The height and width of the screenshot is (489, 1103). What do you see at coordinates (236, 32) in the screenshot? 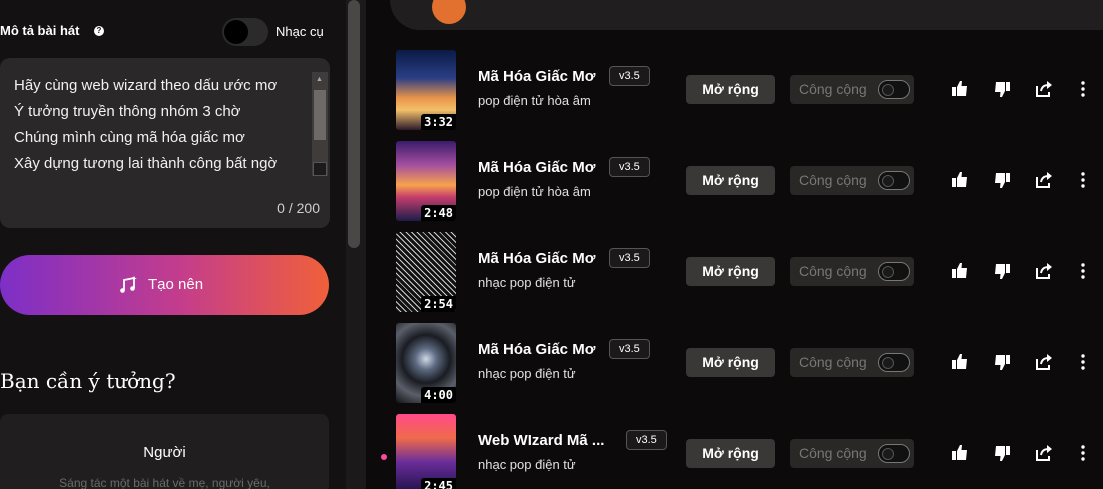
I see `toggle-knob` at bounding box center [236, 32].